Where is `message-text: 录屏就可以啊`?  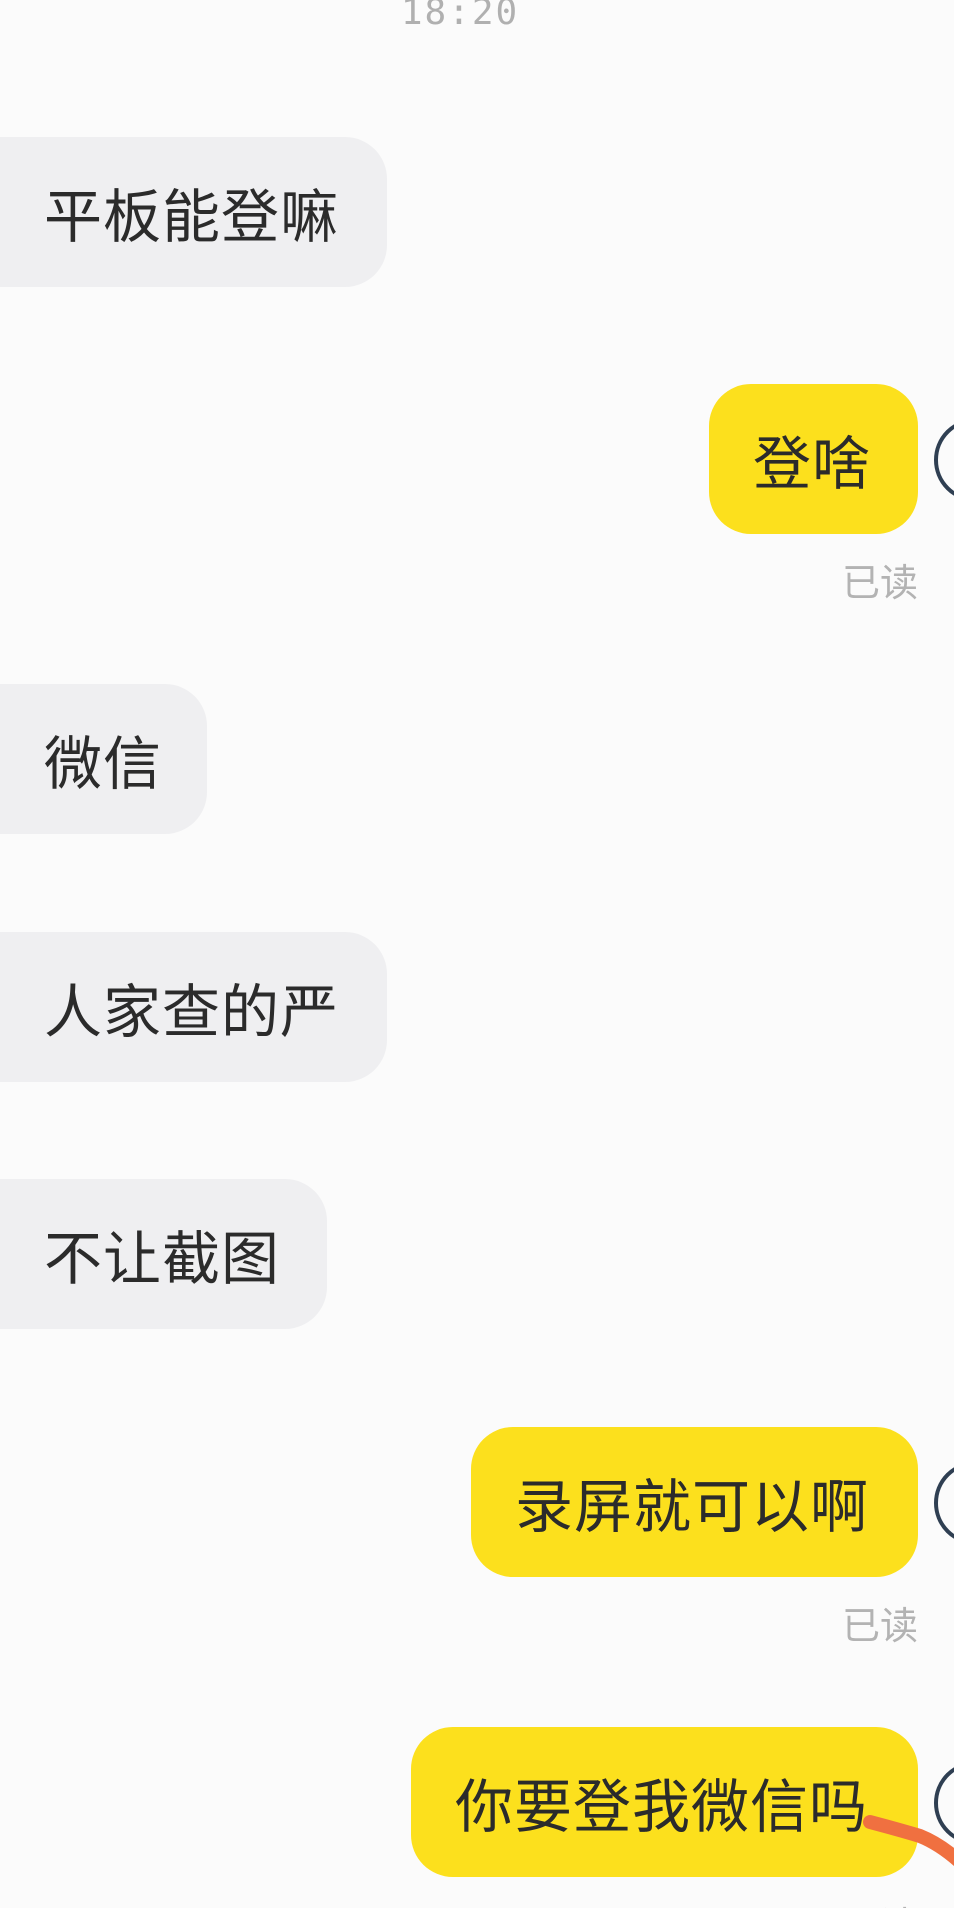 message-text: 录屏就可以啊 is located at coordinates (692, 1507).